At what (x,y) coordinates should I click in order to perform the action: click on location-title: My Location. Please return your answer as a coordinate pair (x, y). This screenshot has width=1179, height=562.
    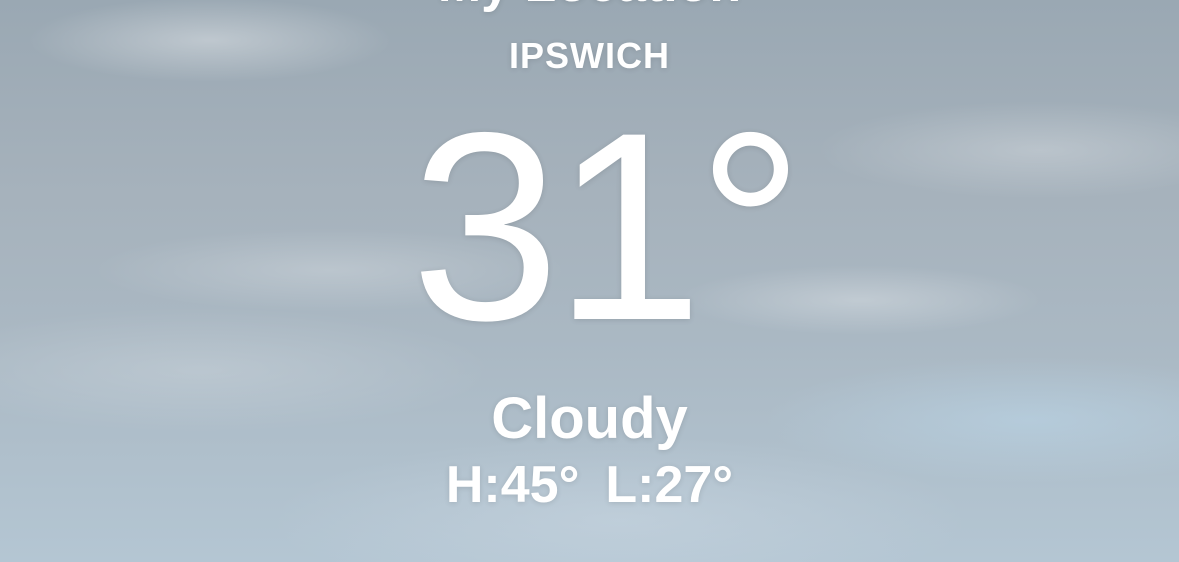
    Looking at the image, I should click on (589, 5).